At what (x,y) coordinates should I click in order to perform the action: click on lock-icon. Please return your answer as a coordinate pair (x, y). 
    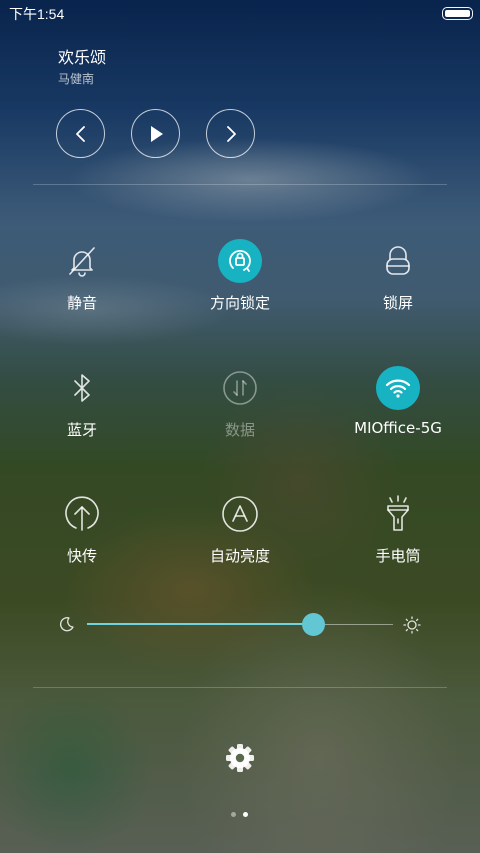
    Looking at the image, I should click on (398, 260).